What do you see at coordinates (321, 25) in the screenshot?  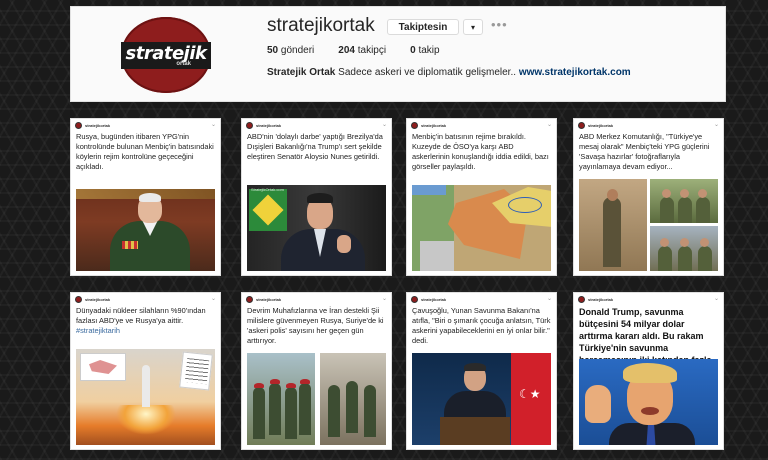 I see `profile-username: stratejikortak` at bounding box center [321, 25].